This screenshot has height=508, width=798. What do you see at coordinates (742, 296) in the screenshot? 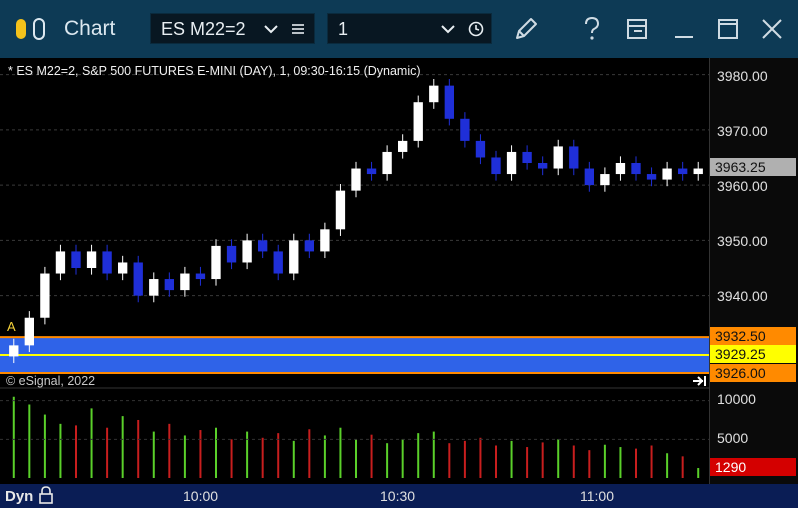
I see `price-label: 3940.00` at bounding box center [742, 296].